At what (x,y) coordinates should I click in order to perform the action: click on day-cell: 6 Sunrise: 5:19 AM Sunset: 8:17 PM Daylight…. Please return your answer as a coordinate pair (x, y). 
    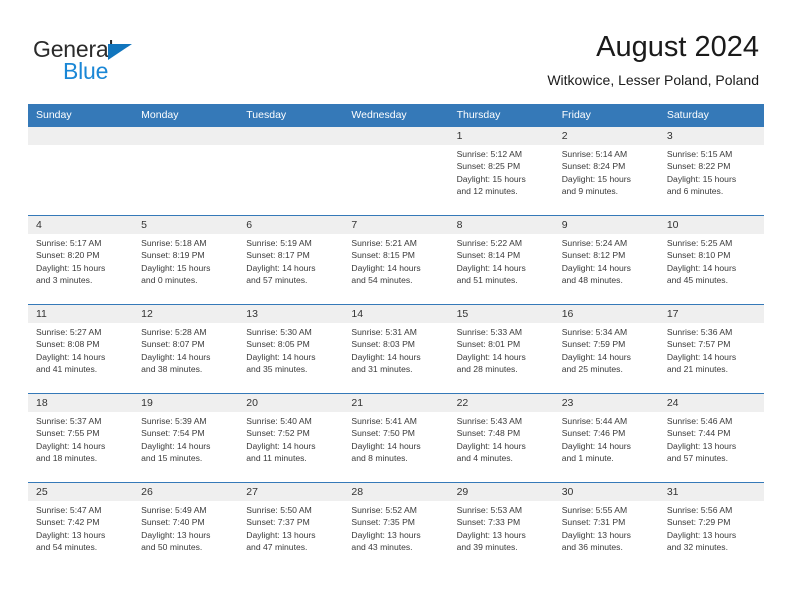
    Looking at the image, I should click on (291, 260).